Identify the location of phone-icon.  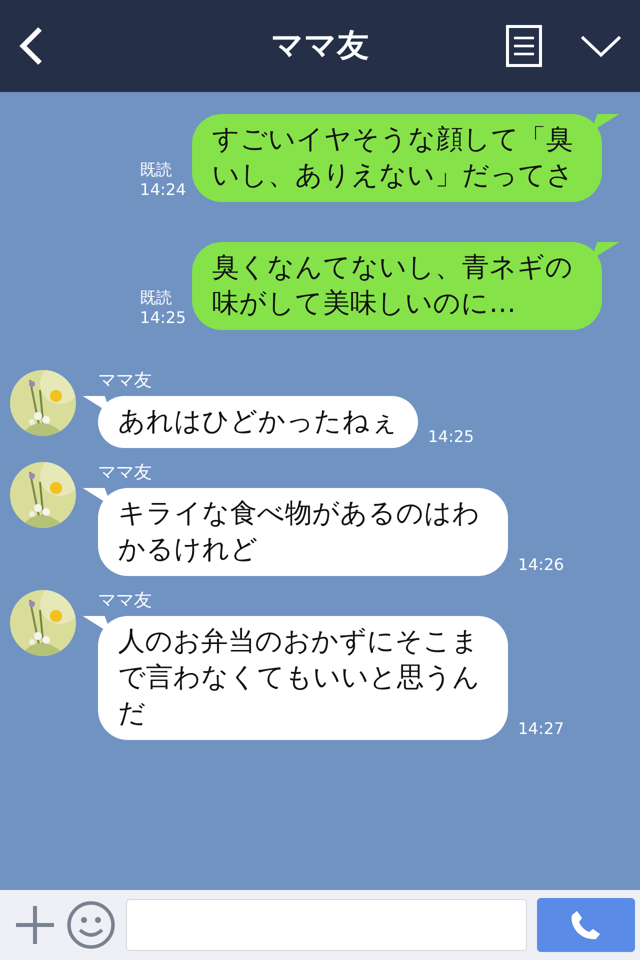
(586, 925).